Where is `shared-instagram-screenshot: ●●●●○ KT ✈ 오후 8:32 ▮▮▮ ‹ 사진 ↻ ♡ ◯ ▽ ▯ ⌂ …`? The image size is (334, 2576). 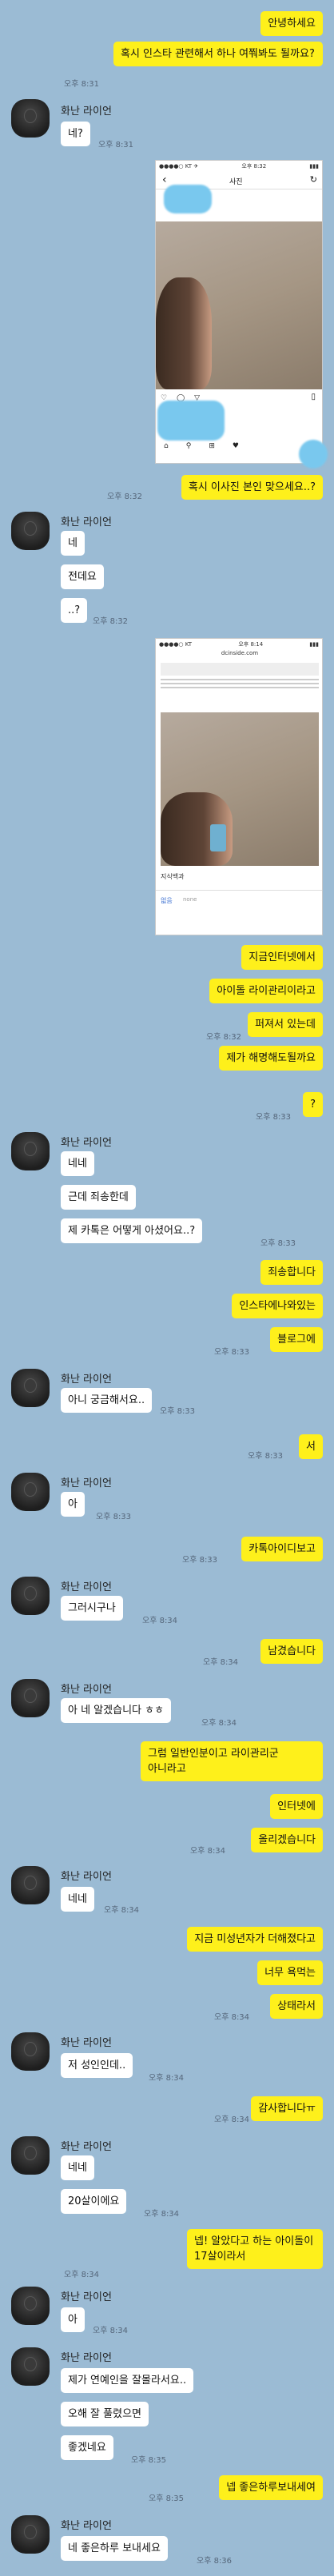
shared-instagram-screenshot: ●●●●○ KT ✈ 오후 8:32 ▮▮▮ ‹ 사진 ↻ ♡ ◯ ▽ ▯ ⌂ … is located at coordinates (239, 312).